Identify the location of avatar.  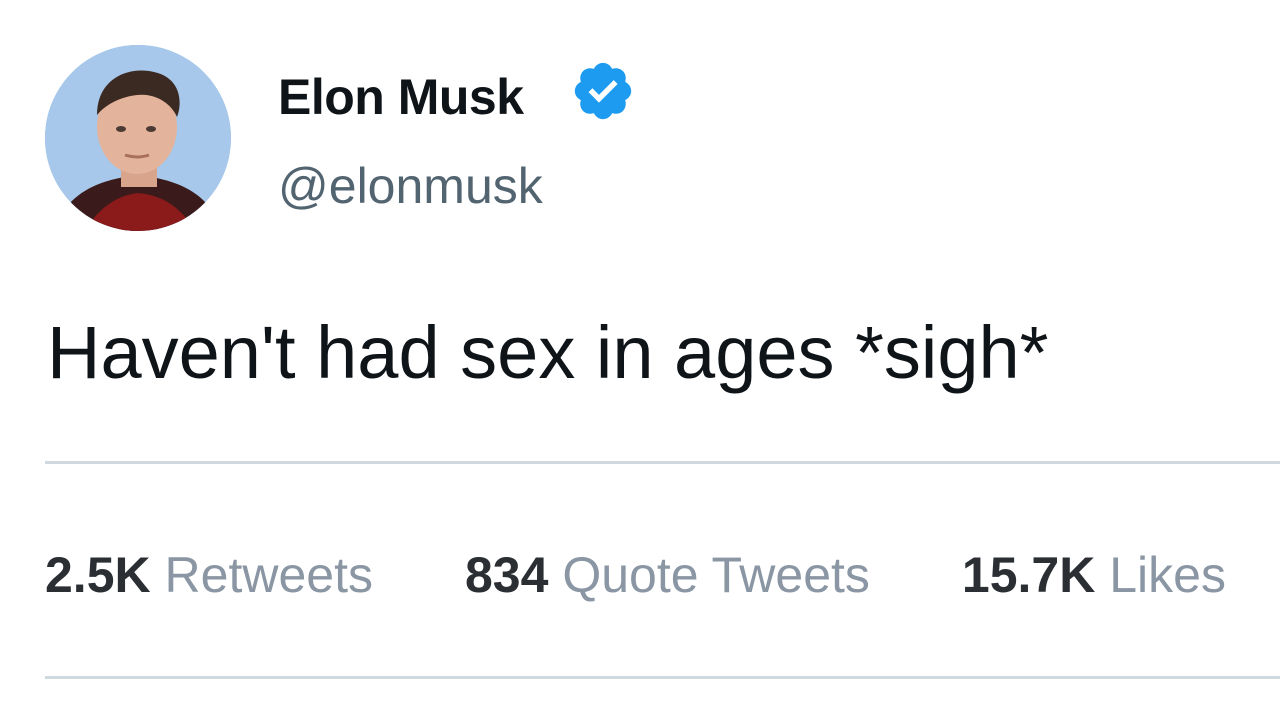
(138, 138).